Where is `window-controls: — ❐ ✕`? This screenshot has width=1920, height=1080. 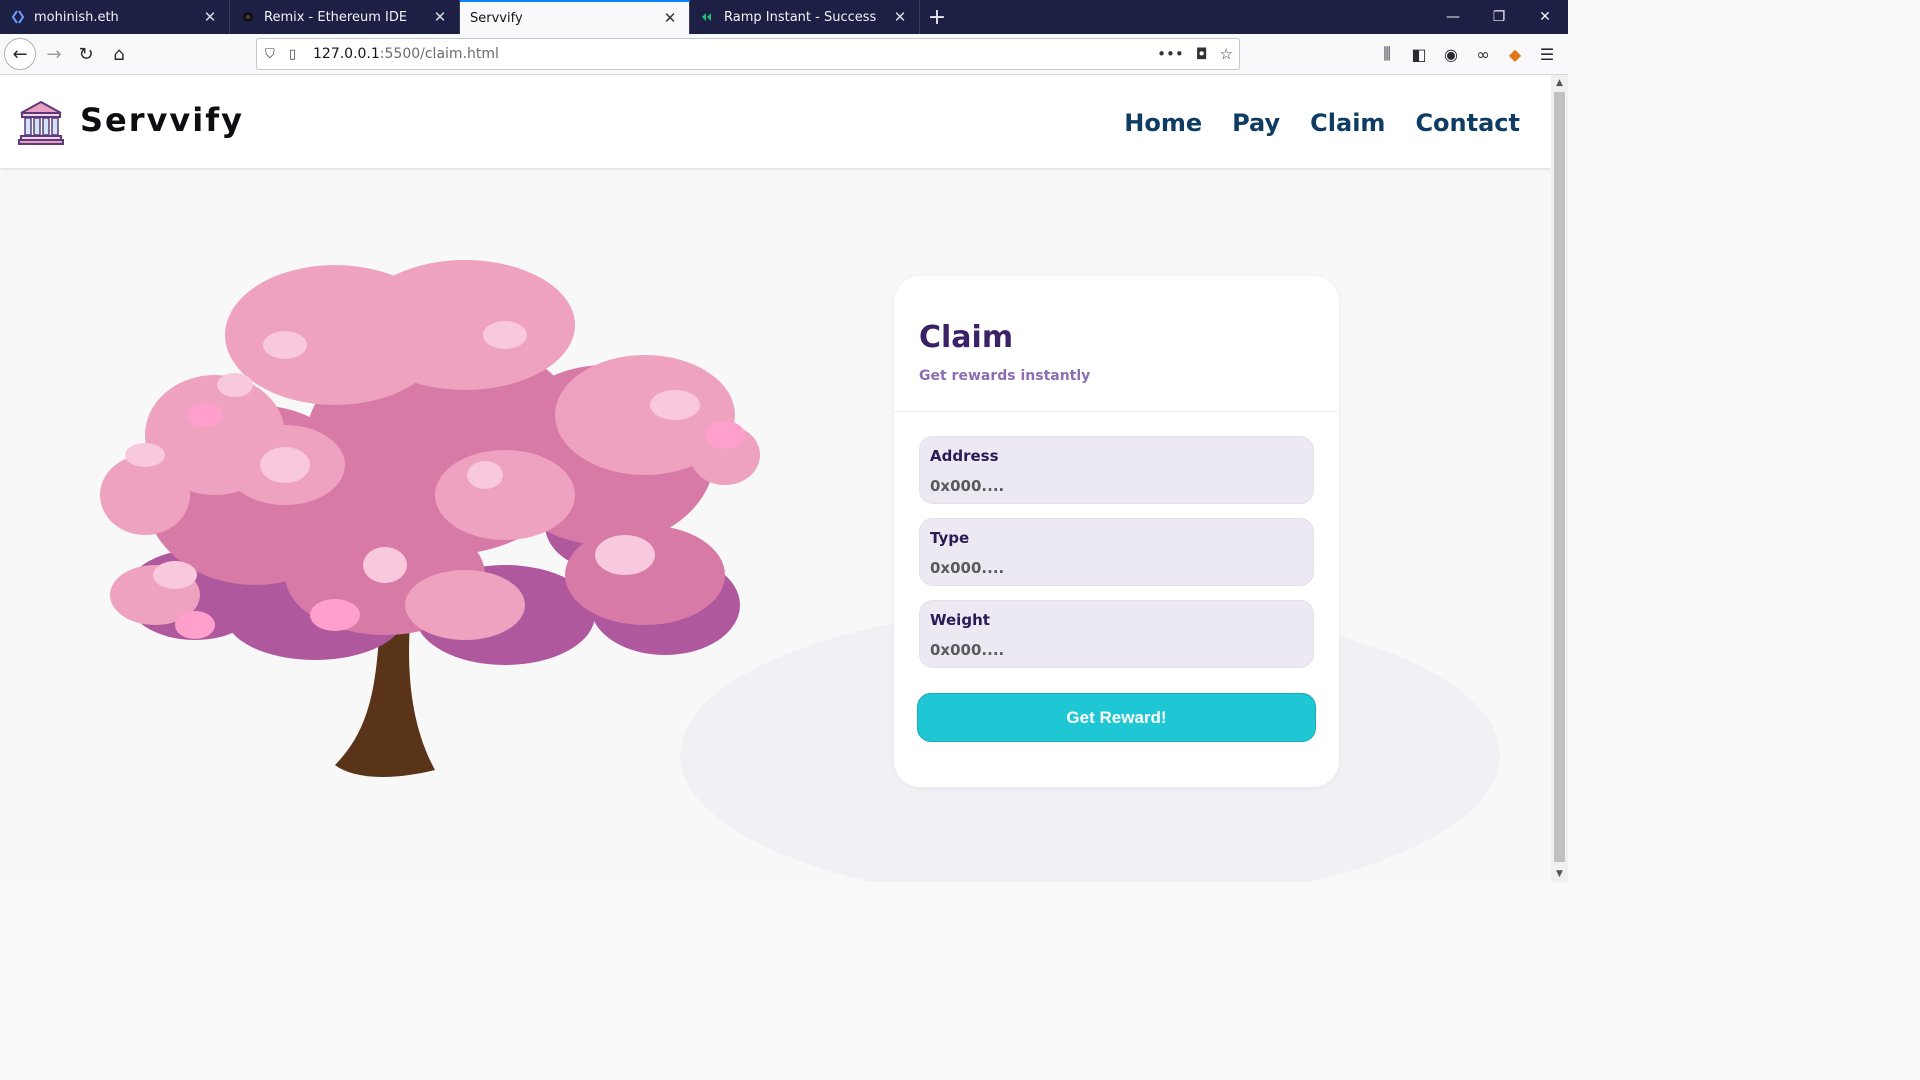 window-controls: — ❐ ✕ is located at coordinates (1499, 17).